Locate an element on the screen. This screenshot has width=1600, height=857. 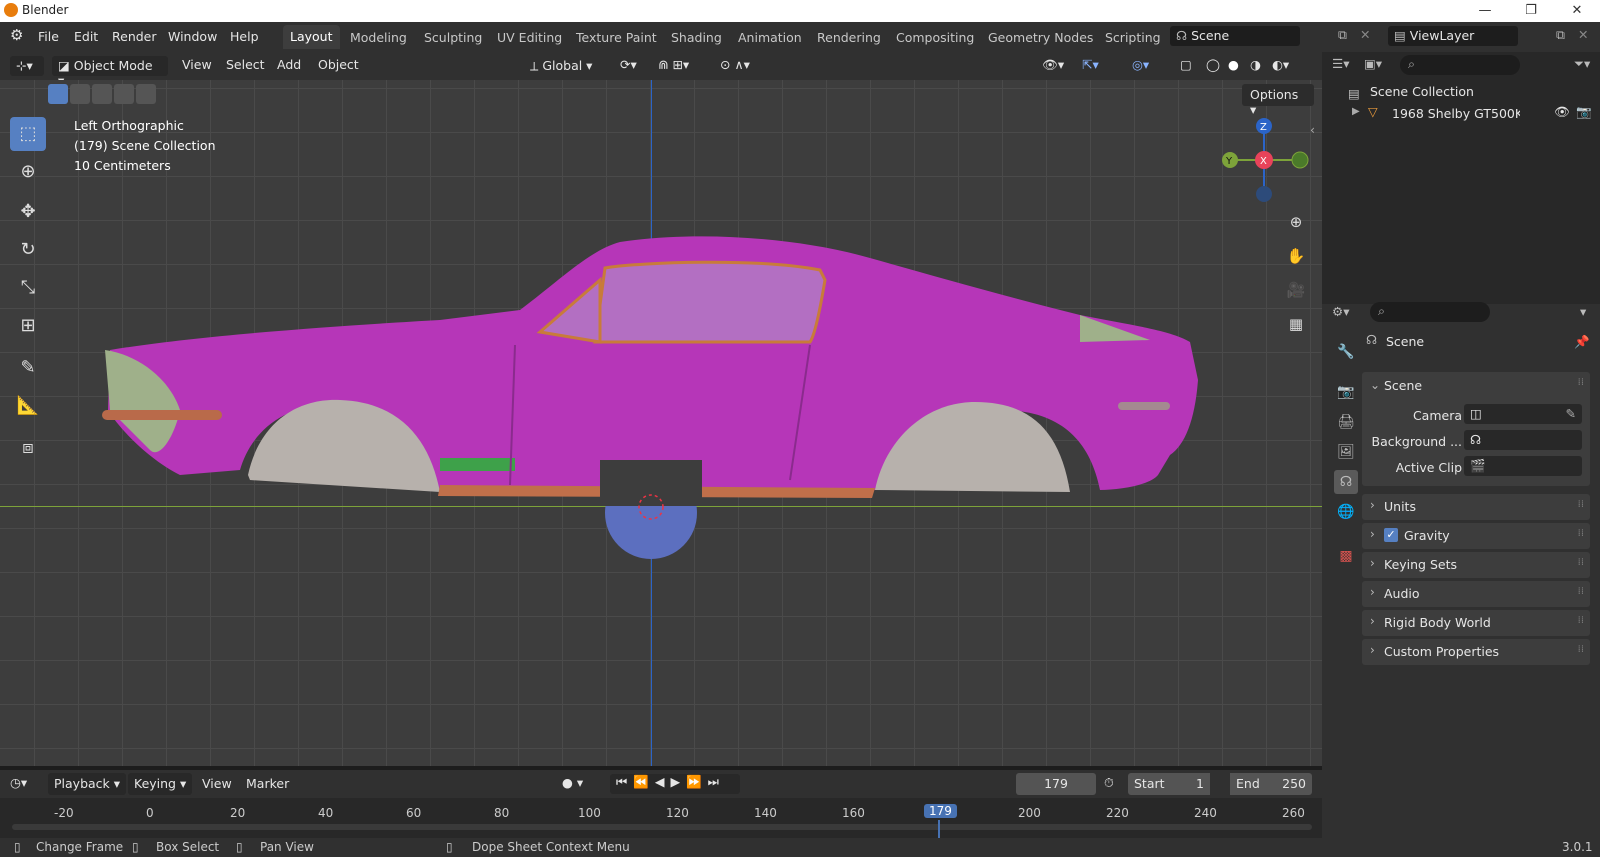
gravity-checkbox: ✓ is located at coordinates (1391, 535).